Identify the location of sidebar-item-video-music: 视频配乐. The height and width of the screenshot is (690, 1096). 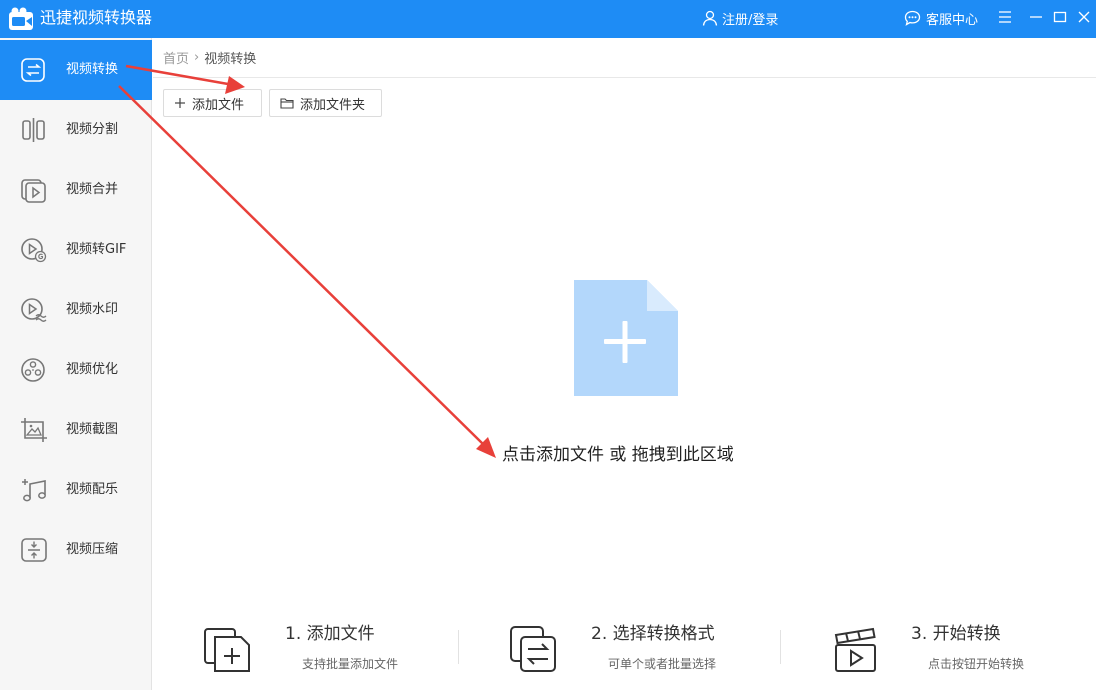
(76, 490).